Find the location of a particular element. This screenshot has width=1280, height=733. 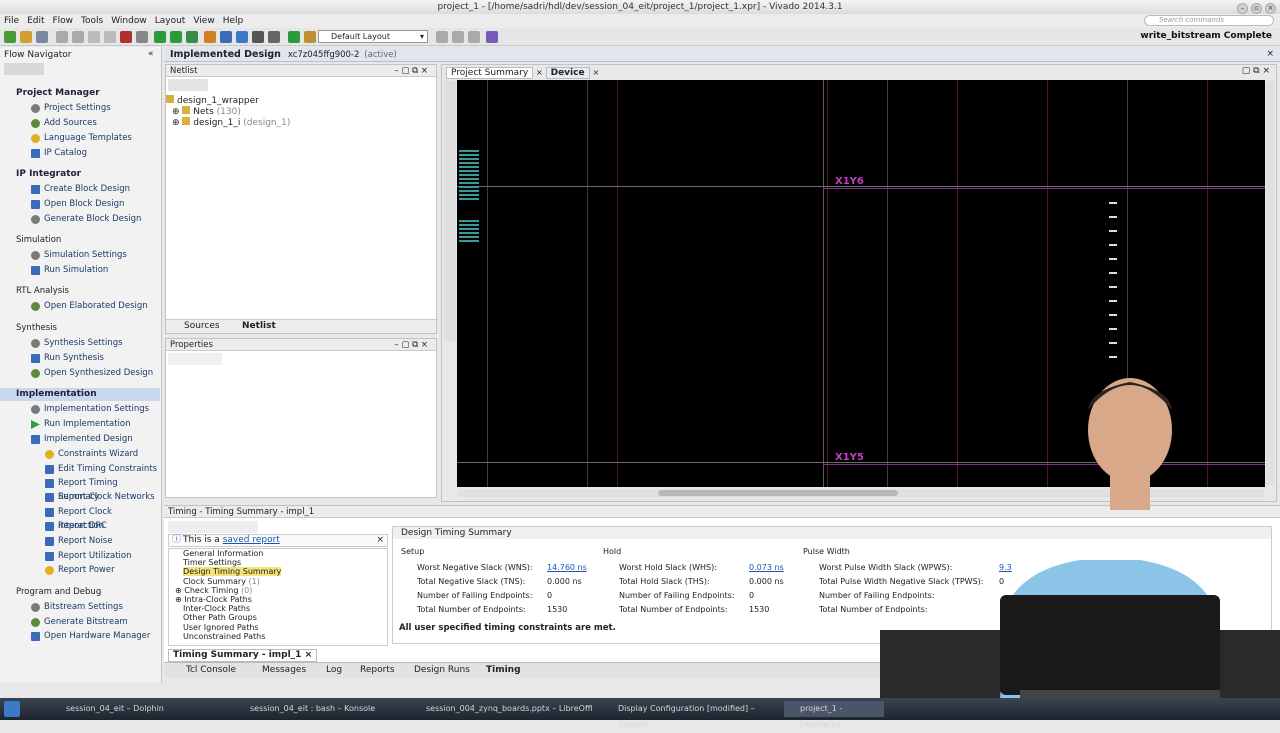

tab-tcl-console: Tcl Console is located at coordinates (211, 670).